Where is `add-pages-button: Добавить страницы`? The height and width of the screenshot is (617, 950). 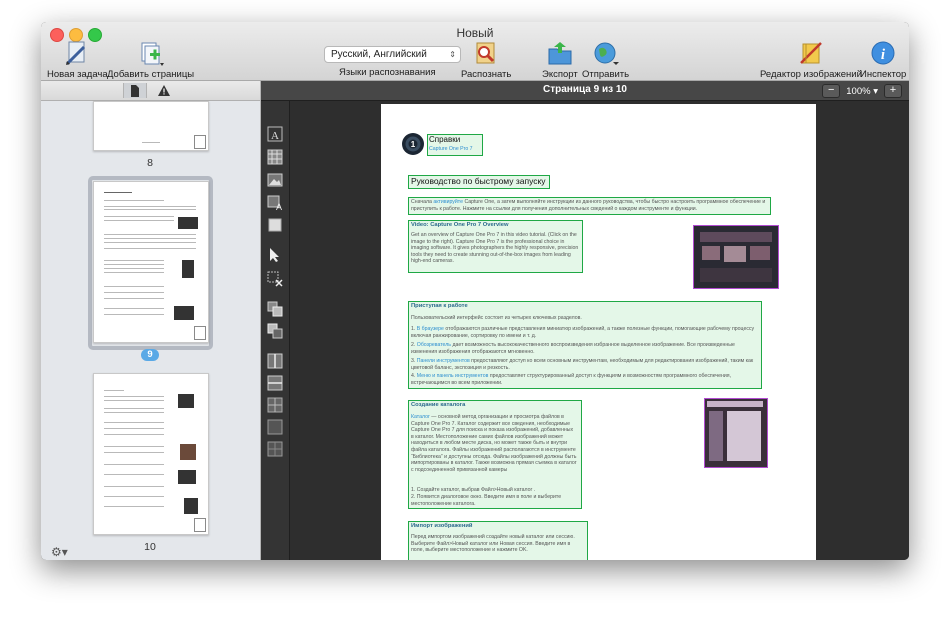 add-pages-button: Добавить страницы is located at coordinates (150, 60).